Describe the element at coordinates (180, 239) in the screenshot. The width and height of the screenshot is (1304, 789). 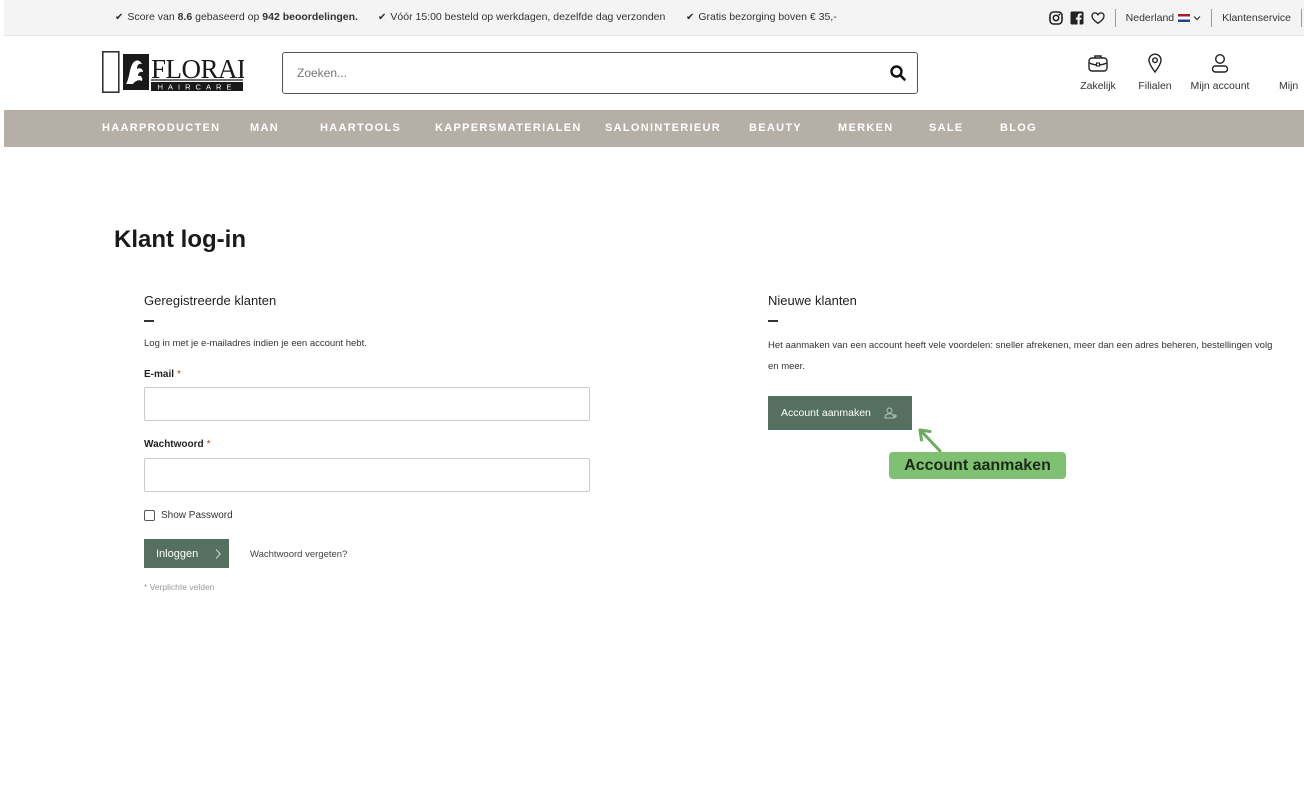
I see `page-title: Klant log-in` at that location.